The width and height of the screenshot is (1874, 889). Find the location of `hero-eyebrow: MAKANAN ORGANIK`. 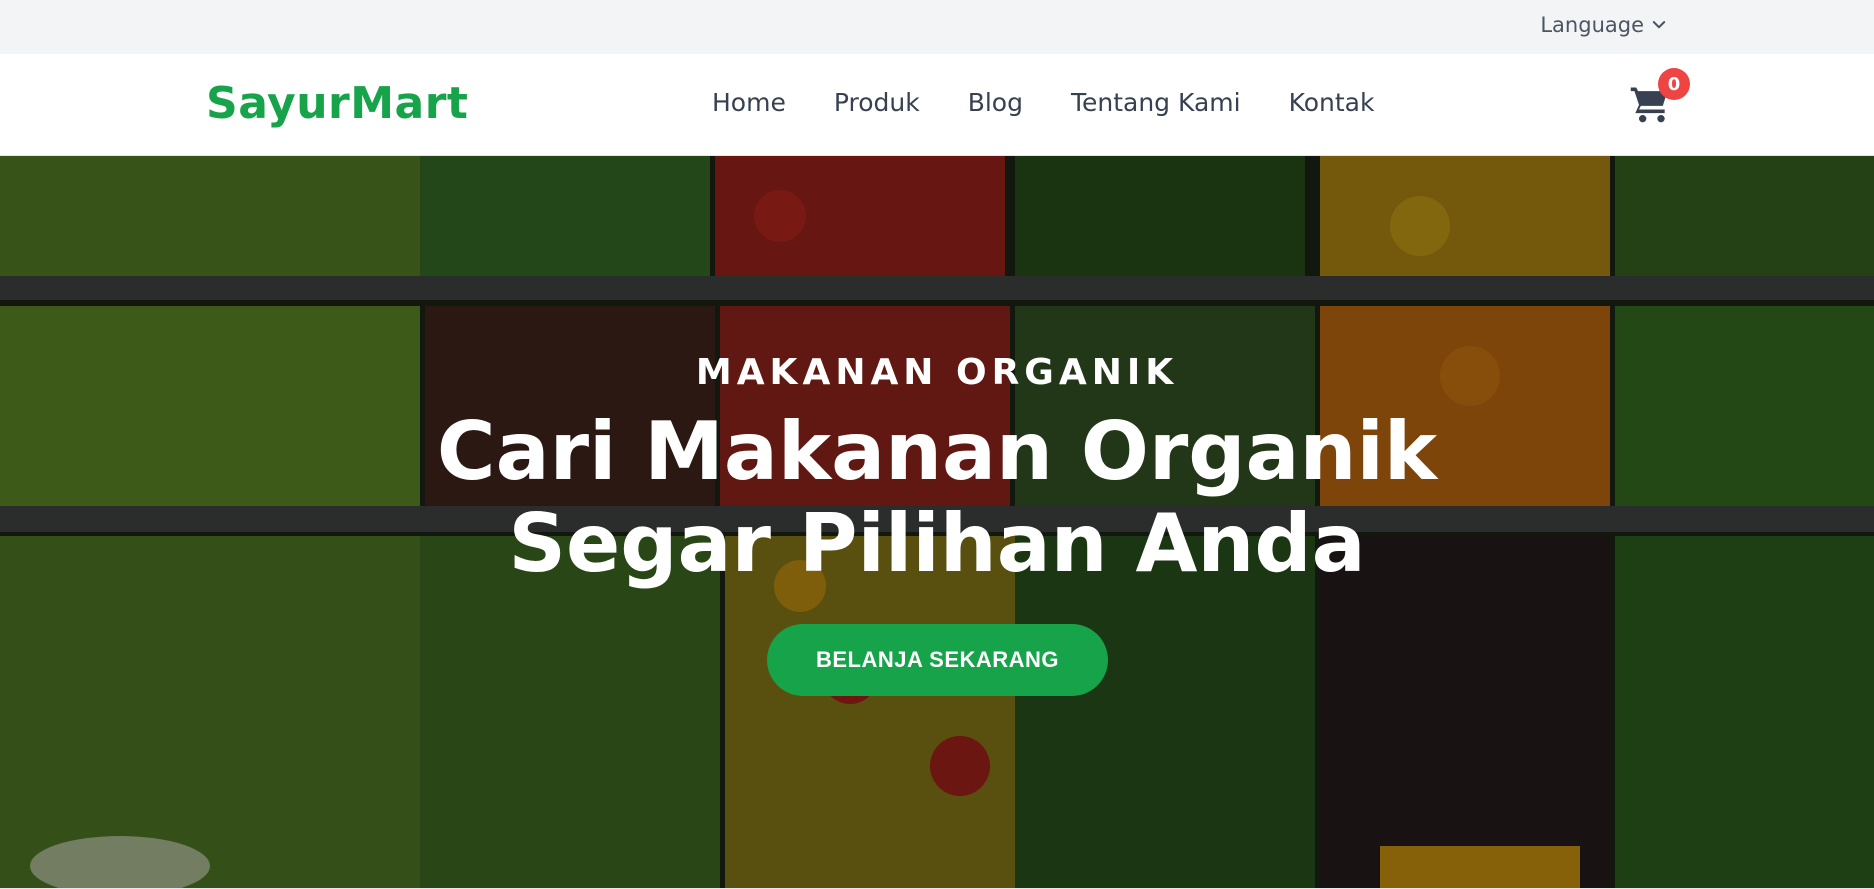

hero-eyebrow: MAKANAN ORGANIK is located at coordinates (937, 372).